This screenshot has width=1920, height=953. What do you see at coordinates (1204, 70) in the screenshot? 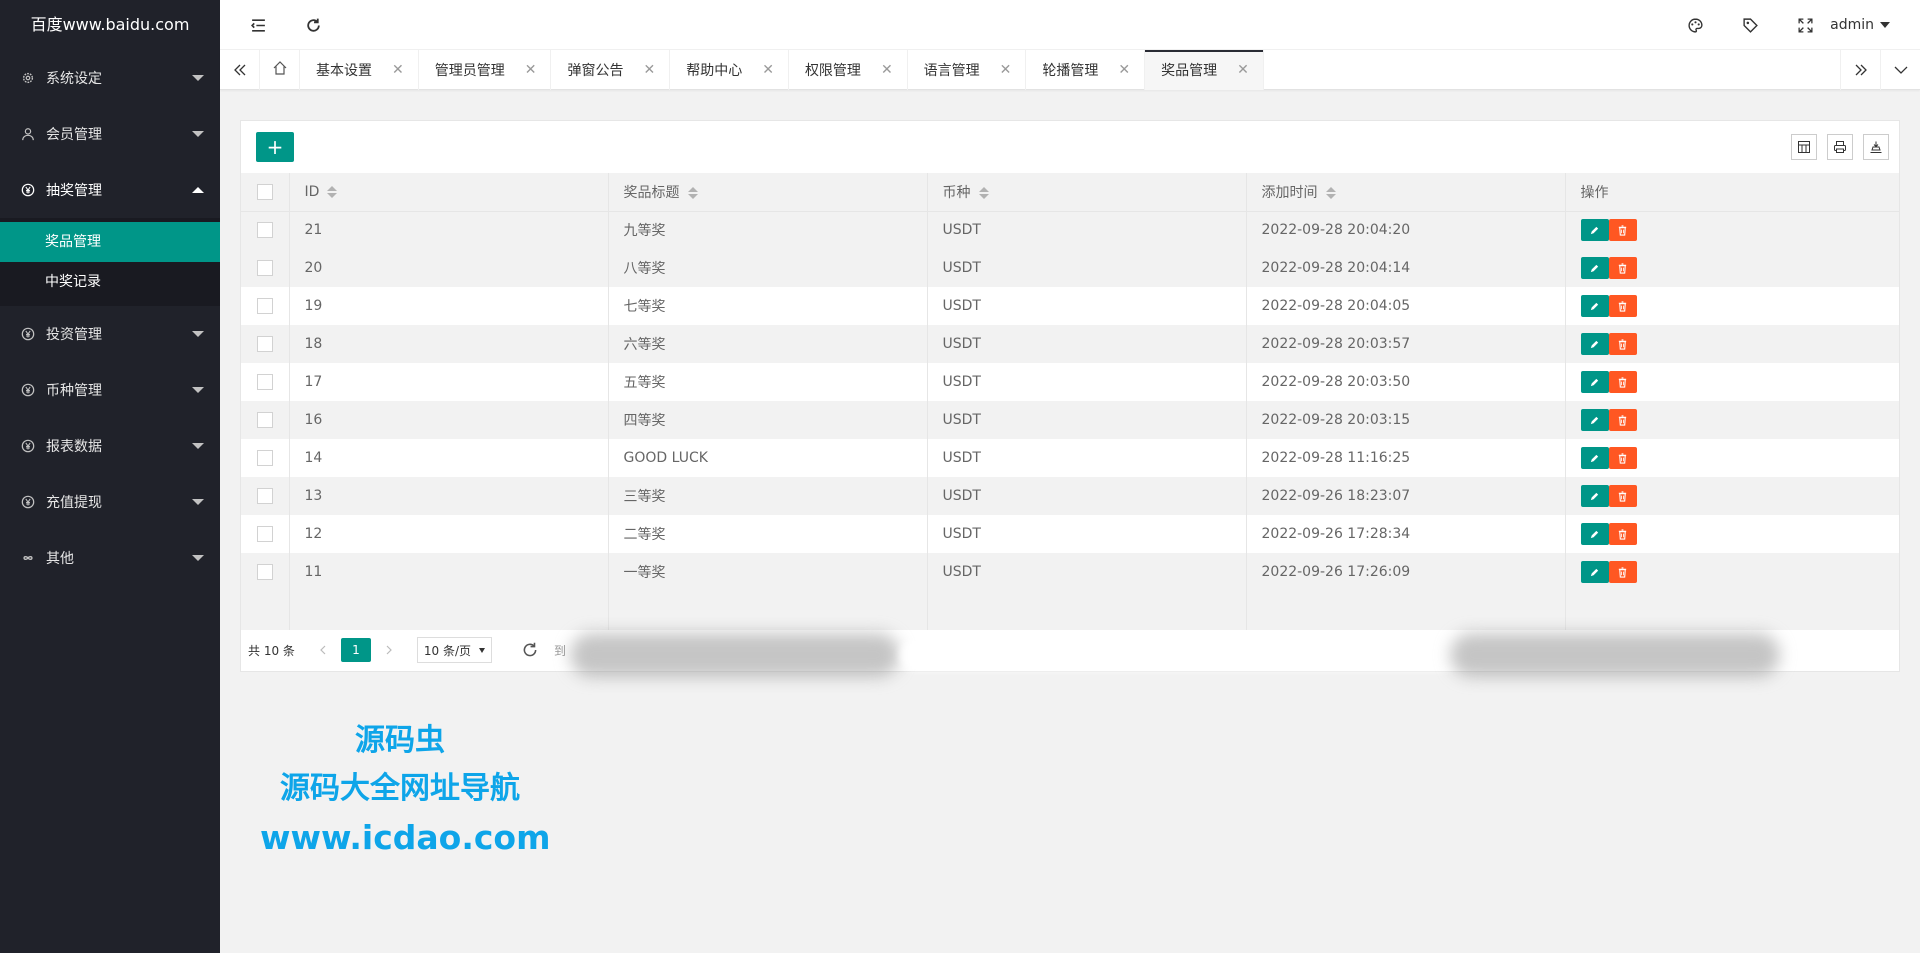
I see `tab-prizes: 奖品管理 ✕` at bounding box center [1204, 70].